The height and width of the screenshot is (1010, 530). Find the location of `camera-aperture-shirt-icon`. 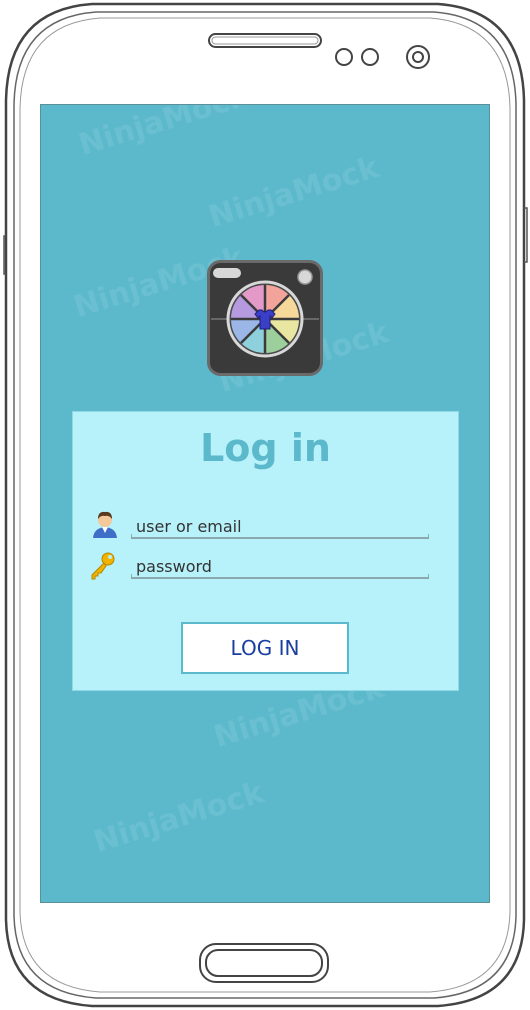

camera-aperture-shirt-icon is located at coordinates (265, 318).